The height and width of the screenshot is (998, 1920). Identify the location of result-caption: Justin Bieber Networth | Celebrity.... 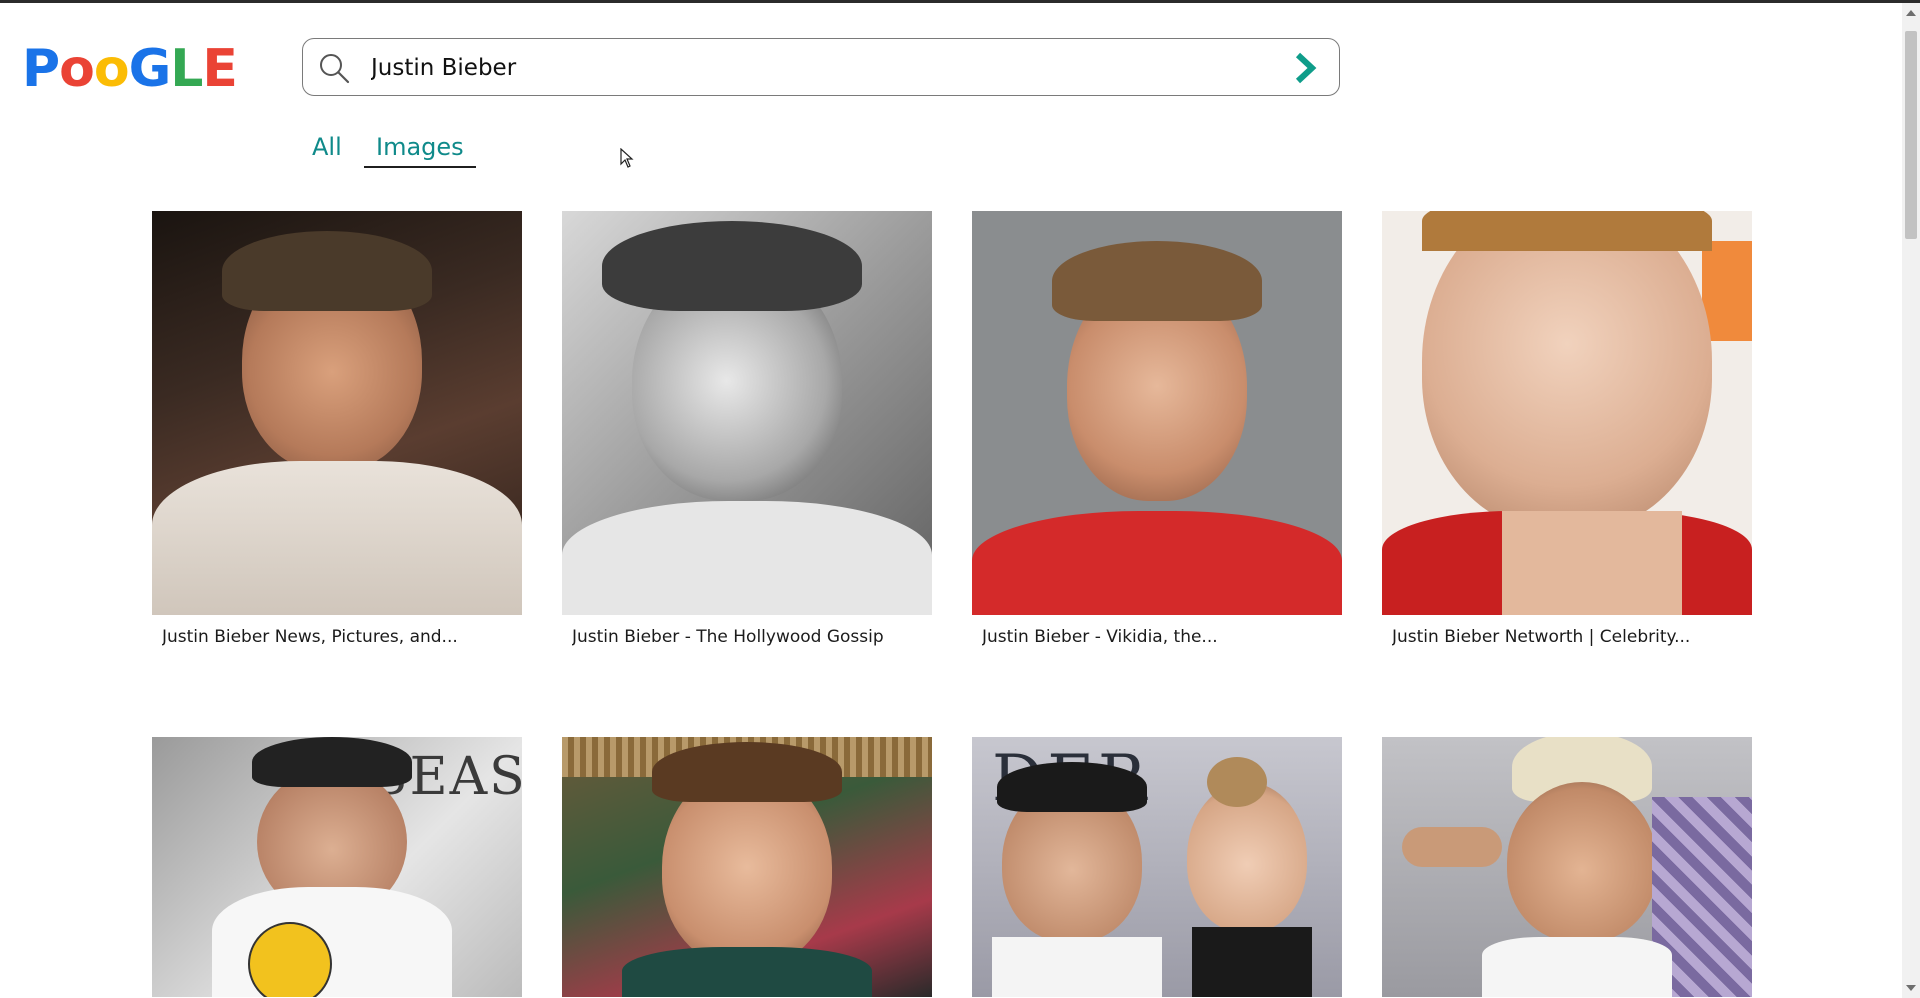
(1577, 637).